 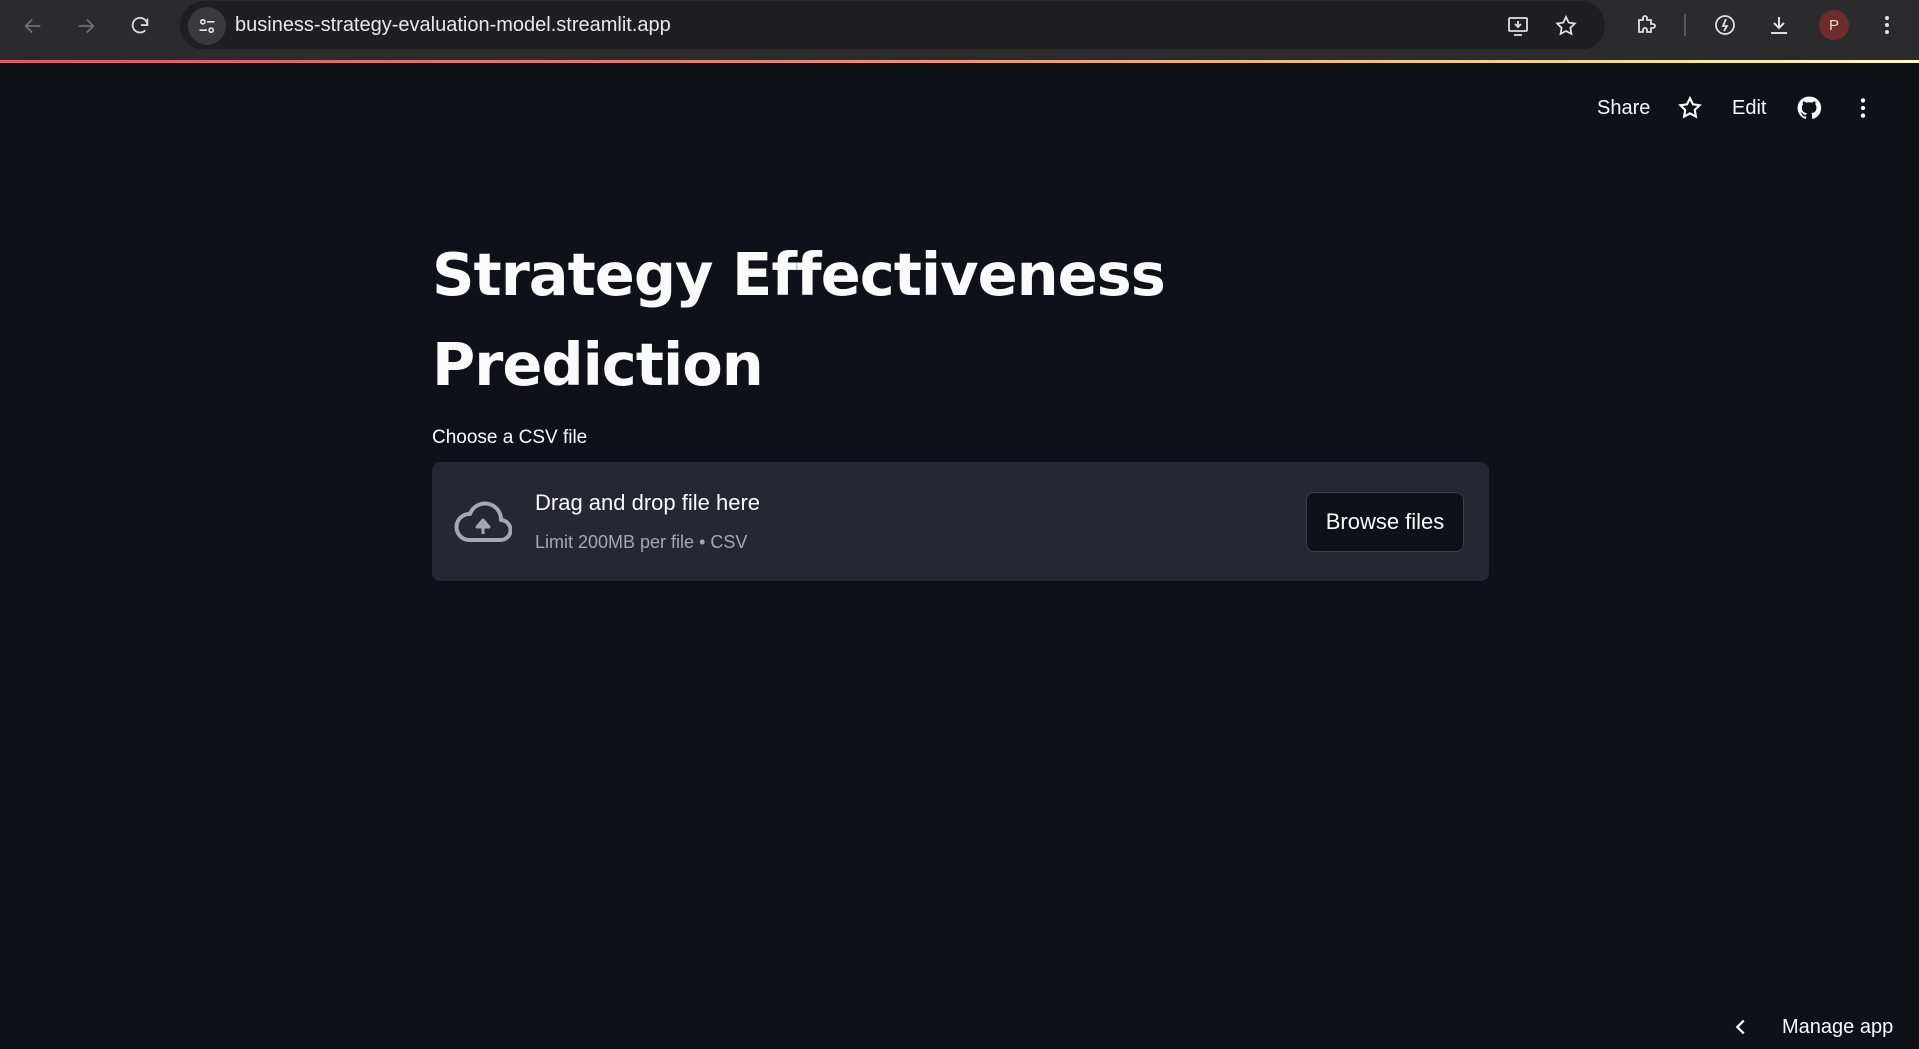 I want to click on github-button, so click(x=1809, y=108).